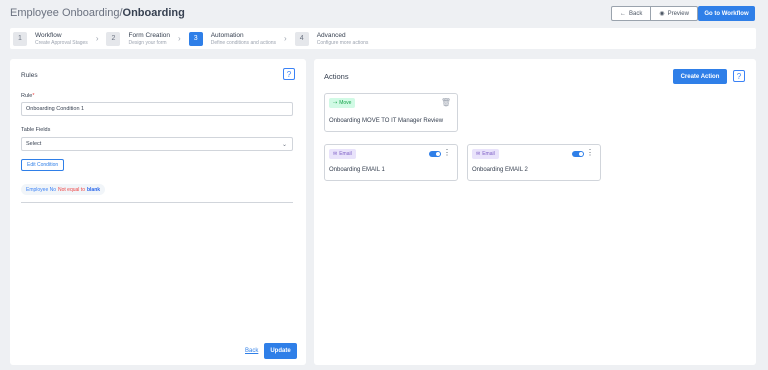 The image size is (768, 370). I want to click on table-fields-label: Table Fields, so click(36, 130).